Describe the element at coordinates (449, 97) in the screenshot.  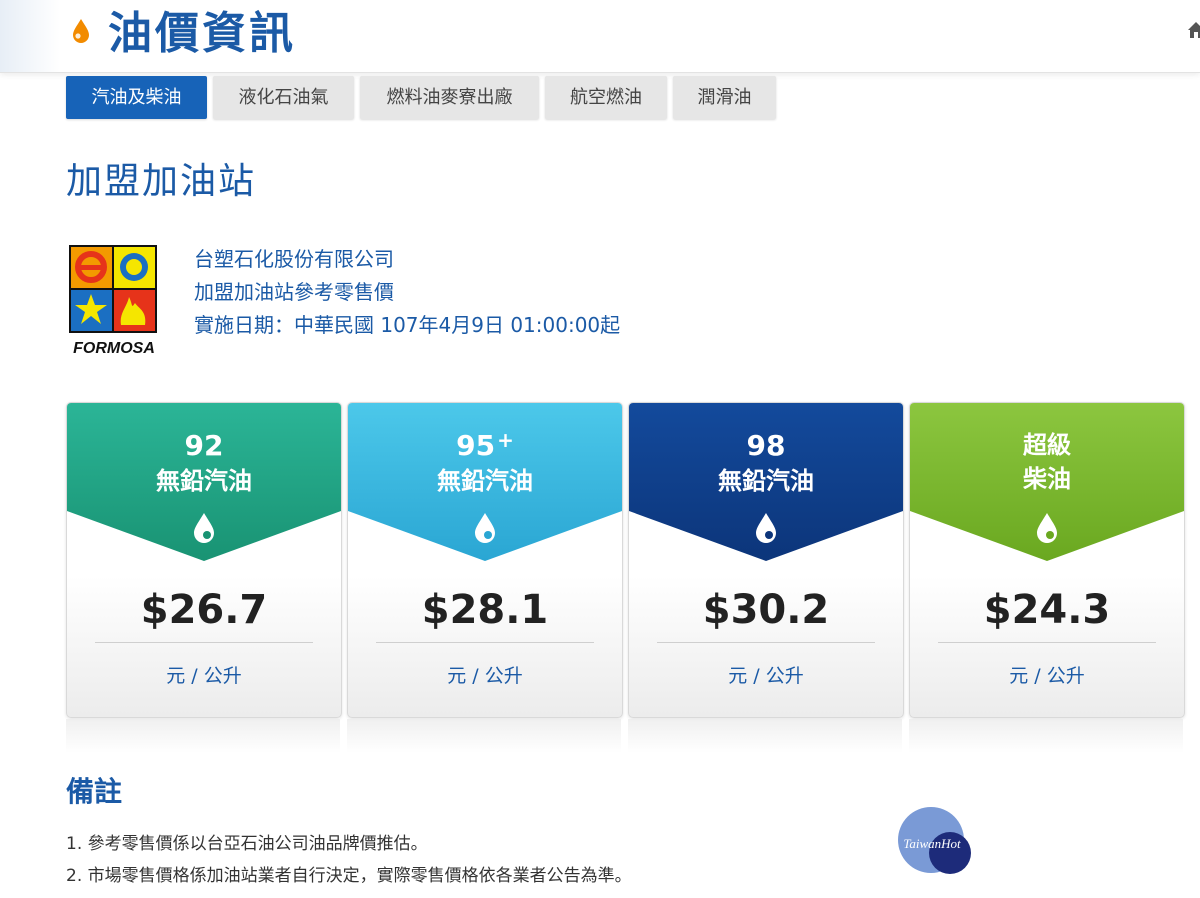
I see `tab-fuel-oil: 燃料油麥寮出廠` at that location.